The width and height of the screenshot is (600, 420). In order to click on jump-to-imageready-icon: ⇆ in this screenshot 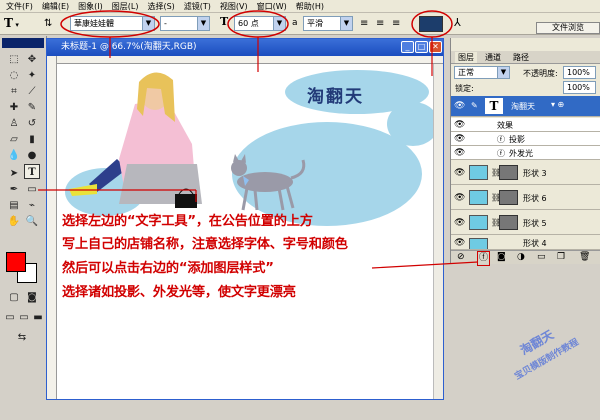, I will do `click(22, 337)`.